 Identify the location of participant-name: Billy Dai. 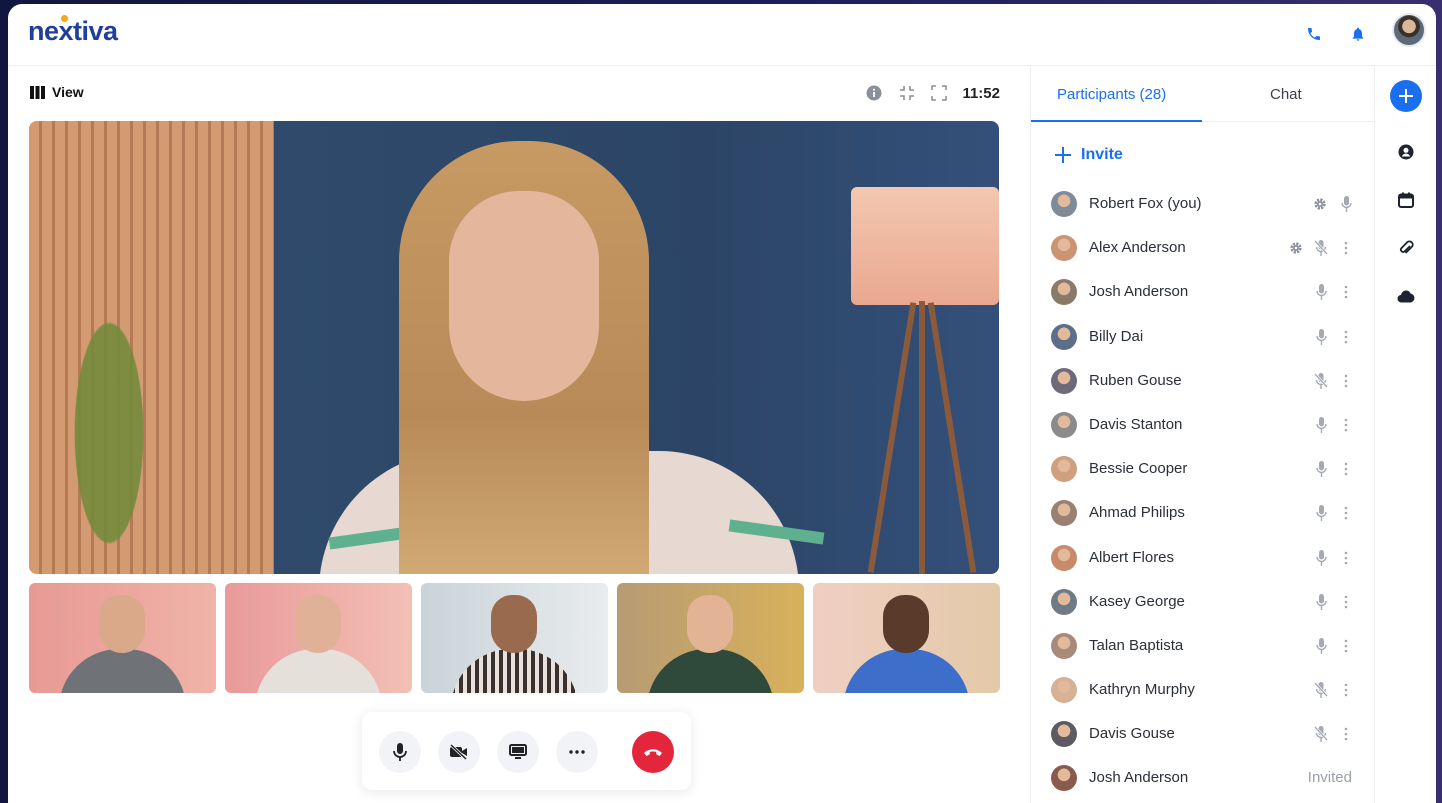
(1116, 336).